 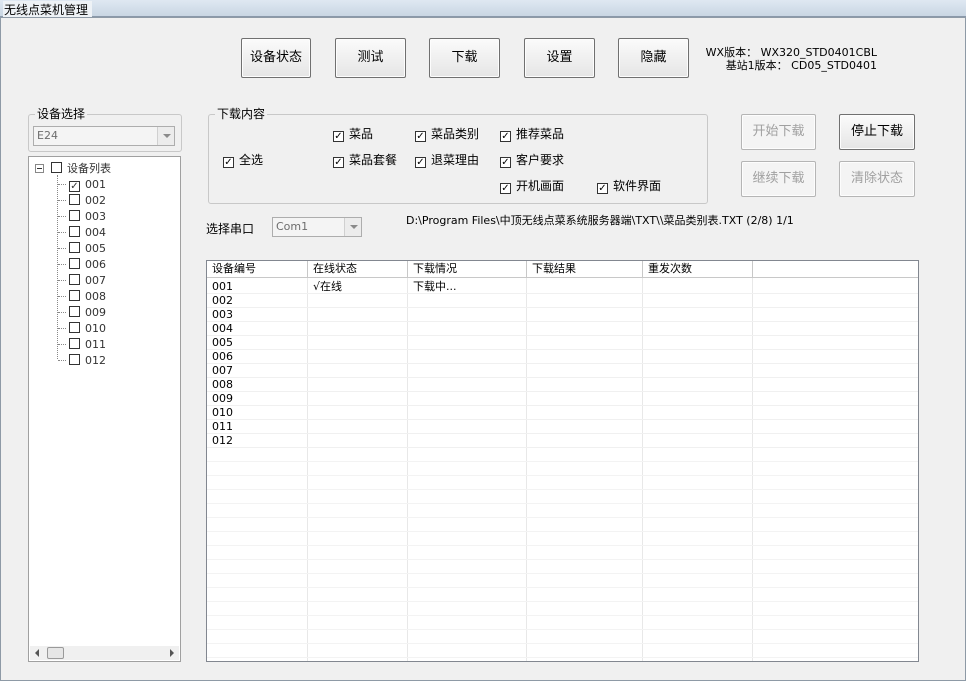 What do you see at coordinates (562, 441) in the screenshot?
I see `table-row: 012` at bounding box center [562, 441].